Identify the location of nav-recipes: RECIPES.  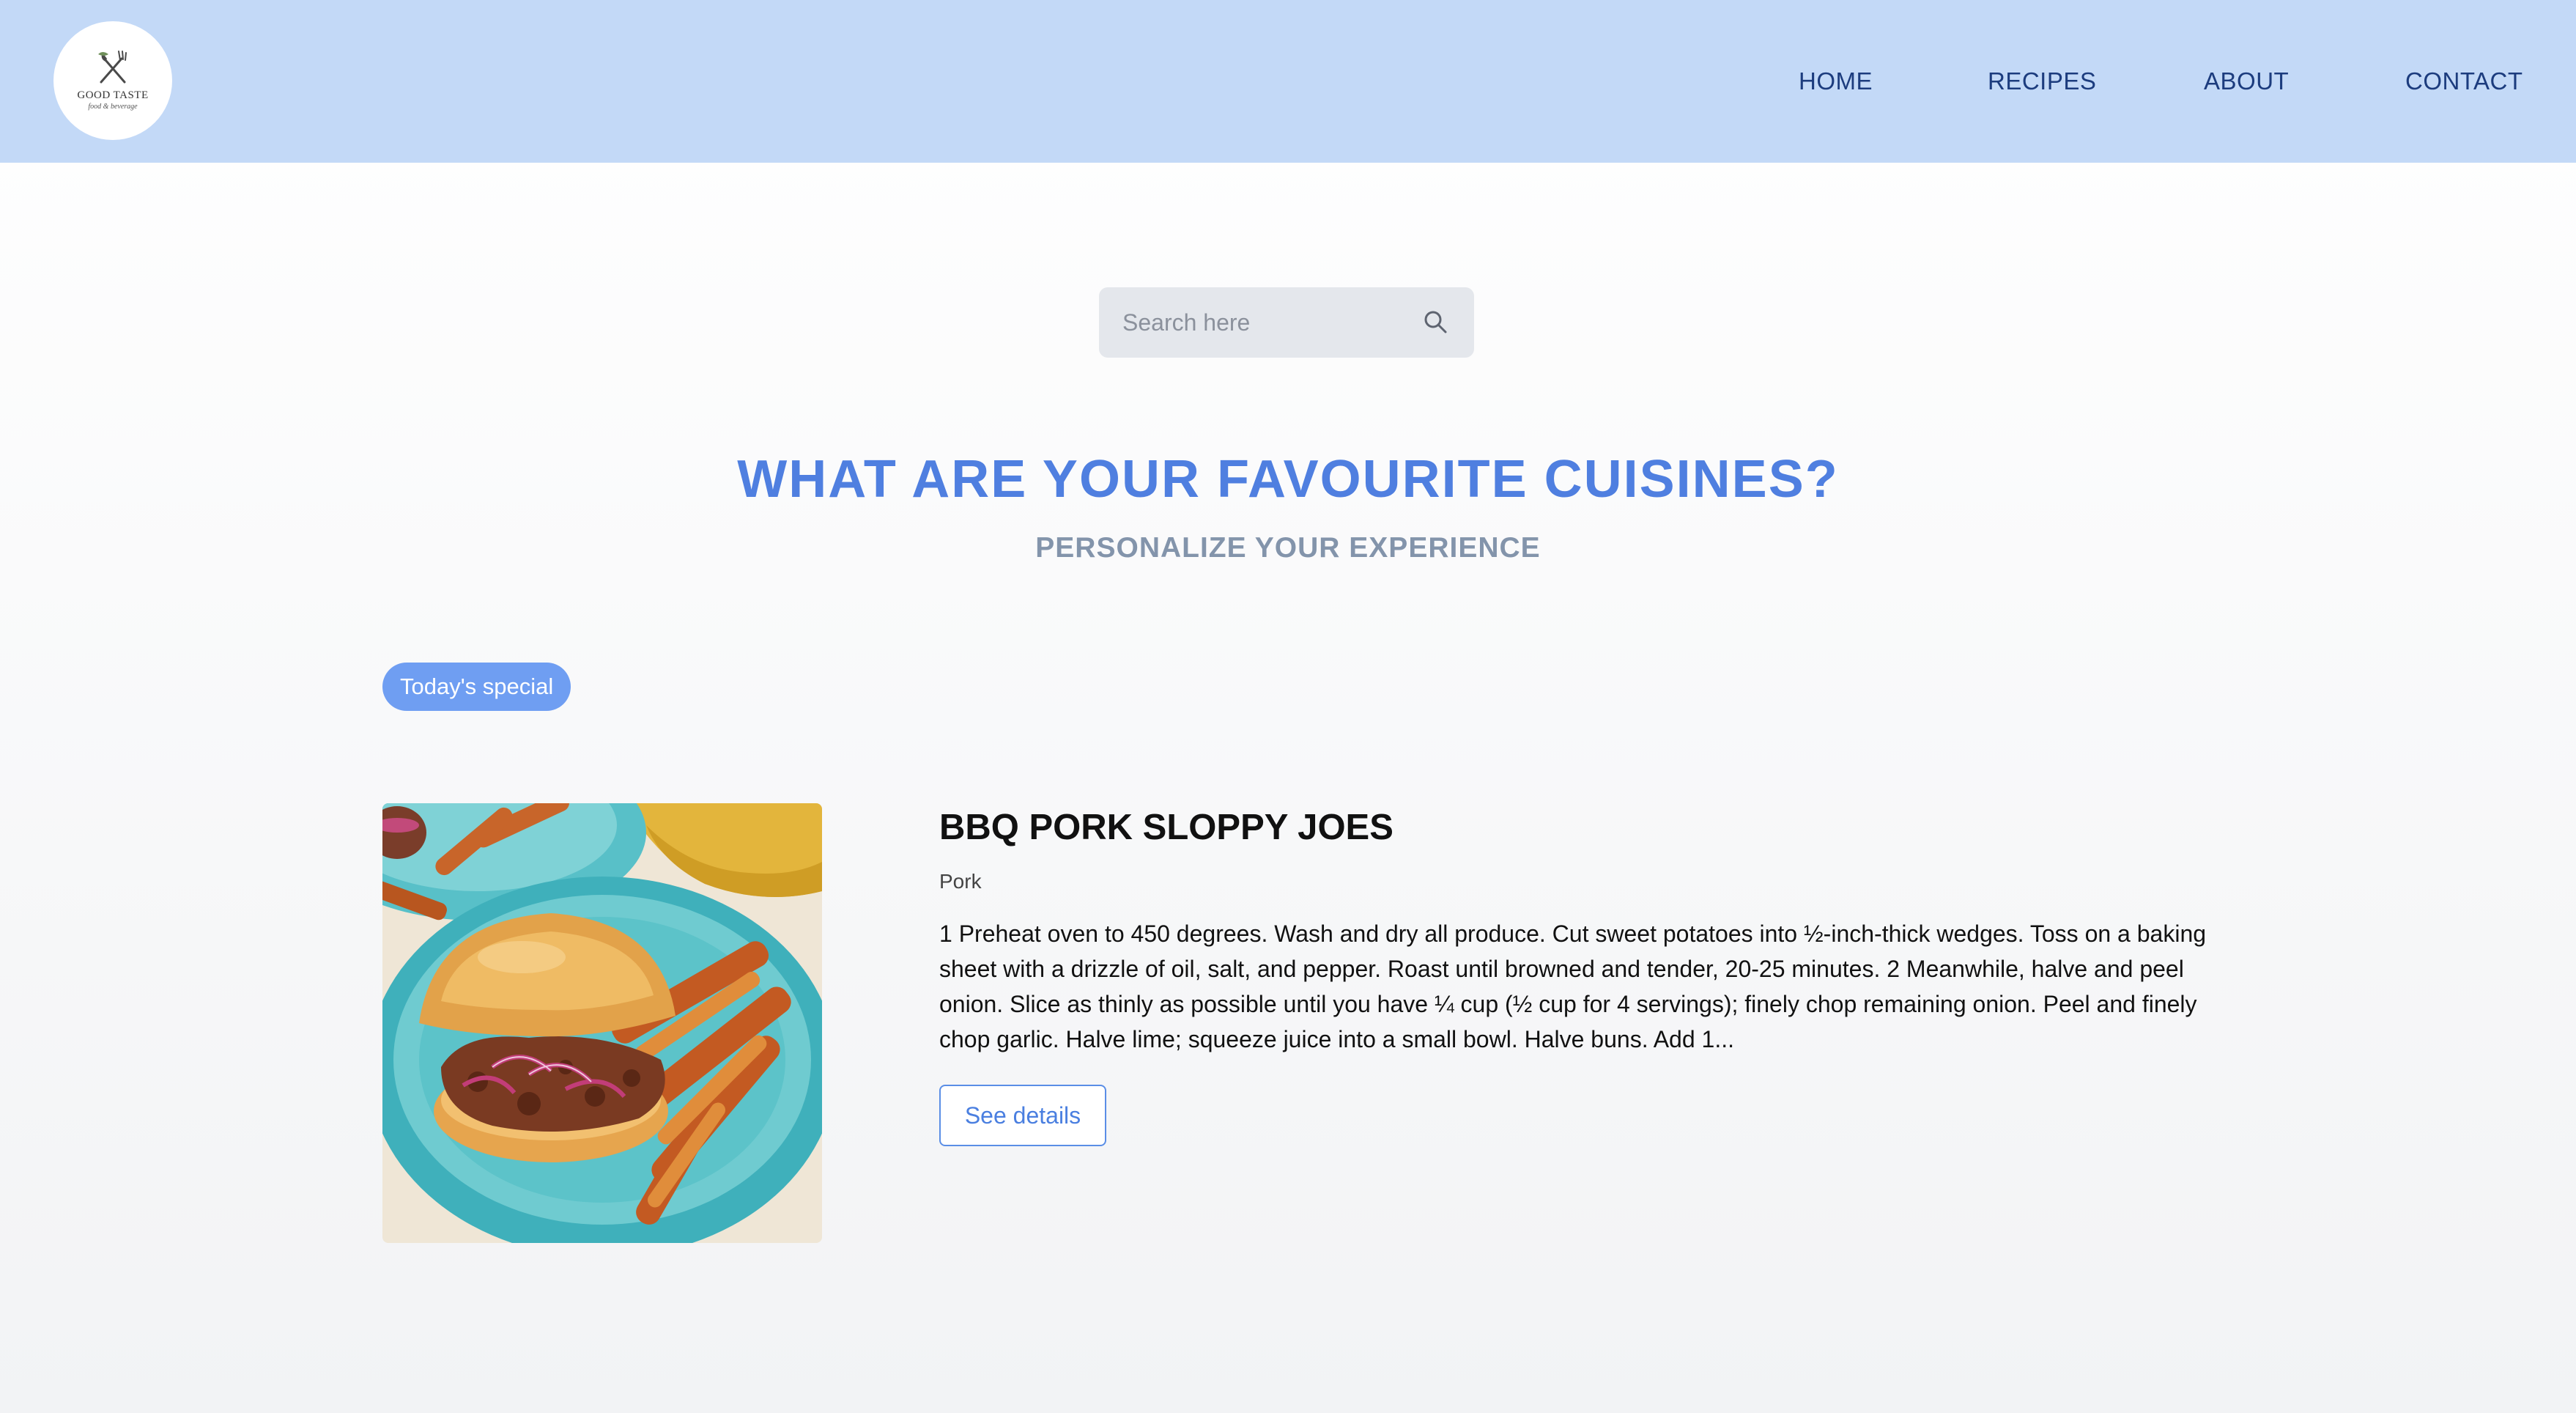
(2042, 81).